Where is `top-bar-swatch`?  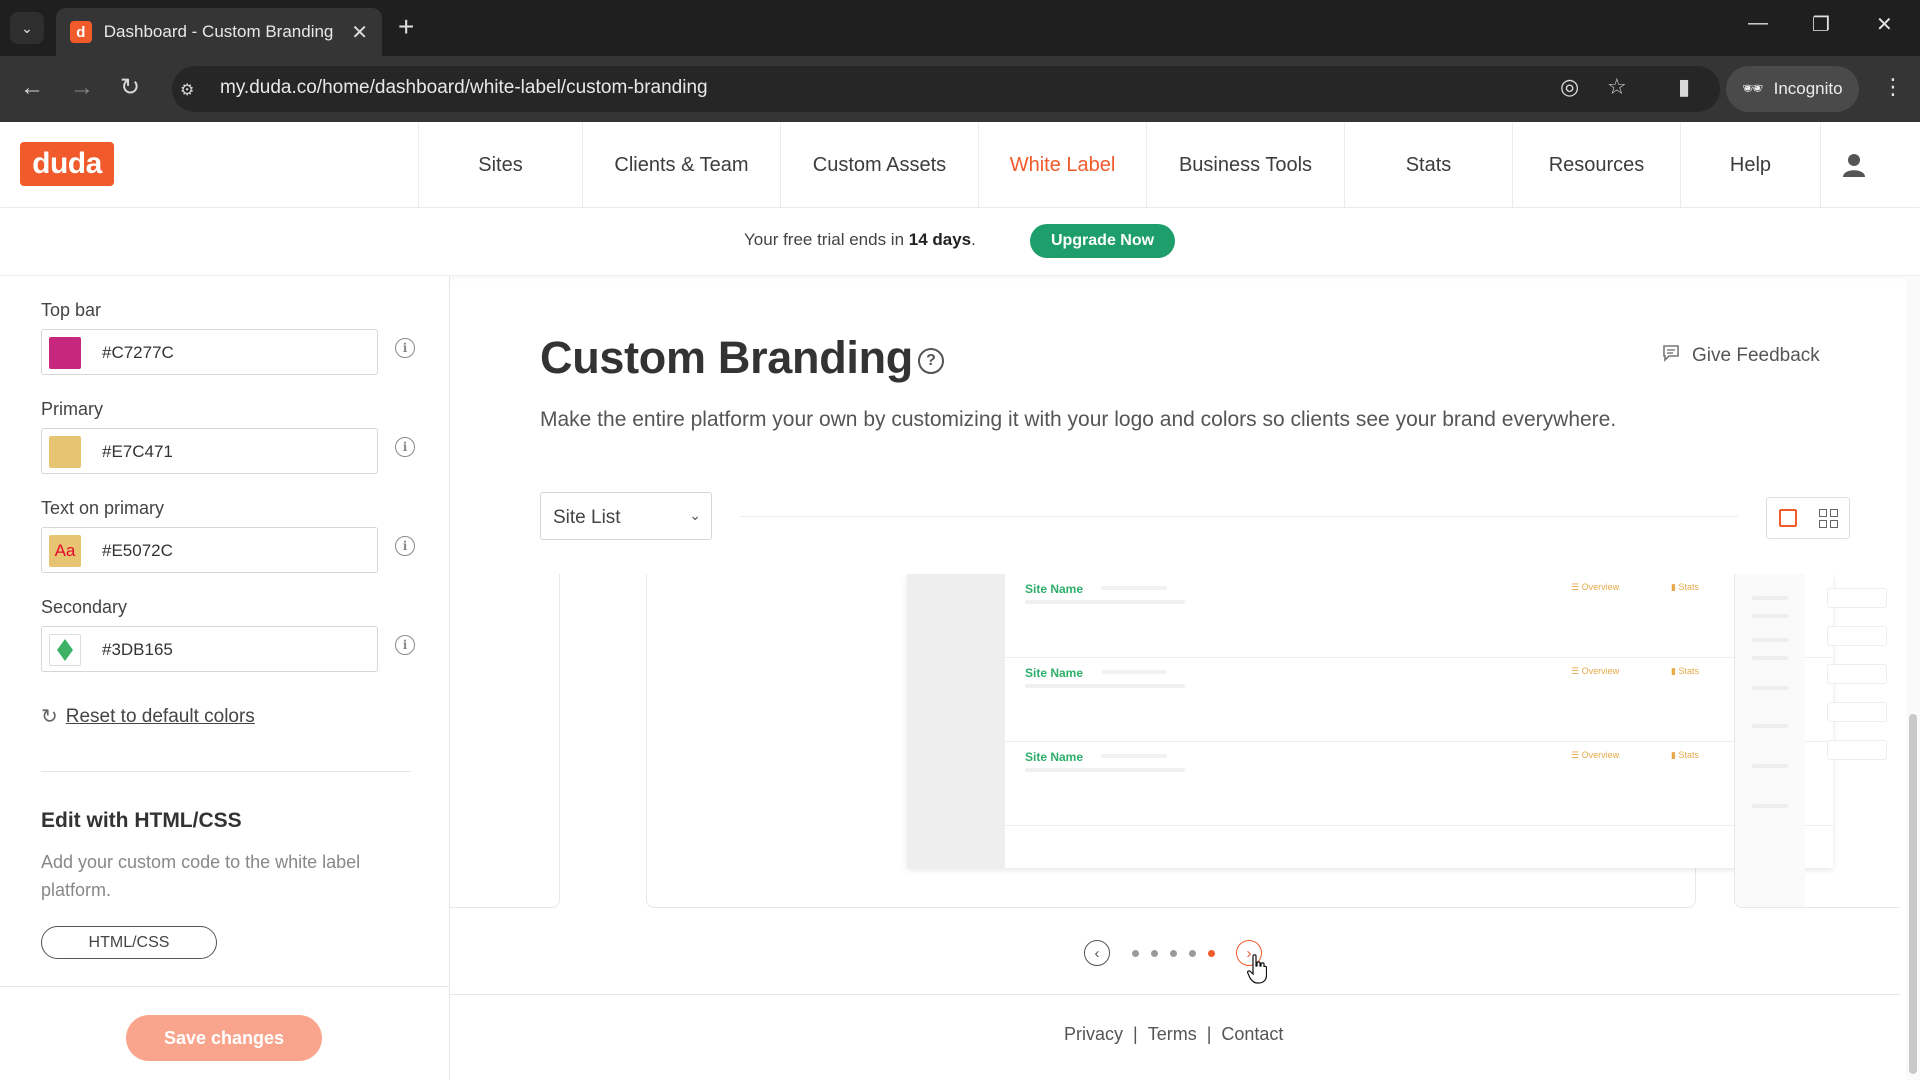 top-bar-swatch is located at coordinates (65, 353).